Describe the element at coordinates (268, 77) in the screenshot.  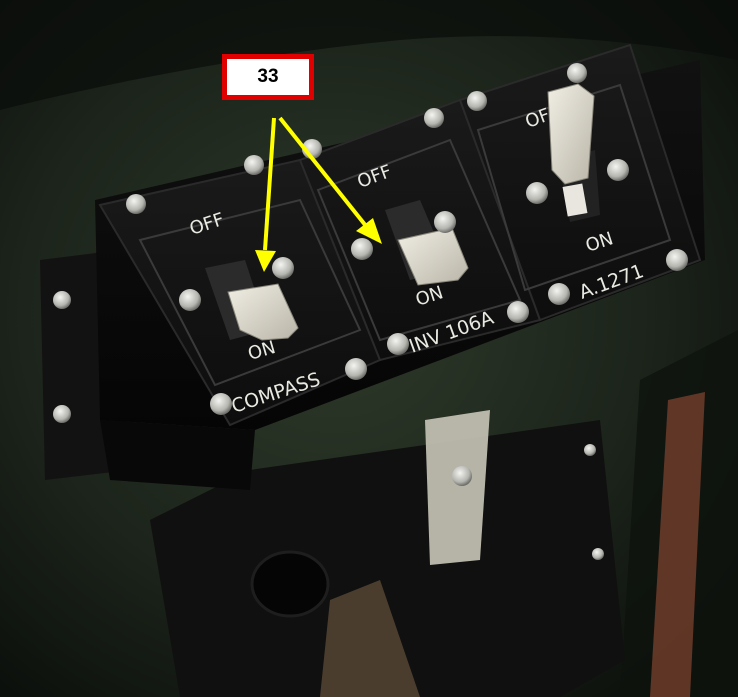
I see `callout-number-label: 33` at that location.